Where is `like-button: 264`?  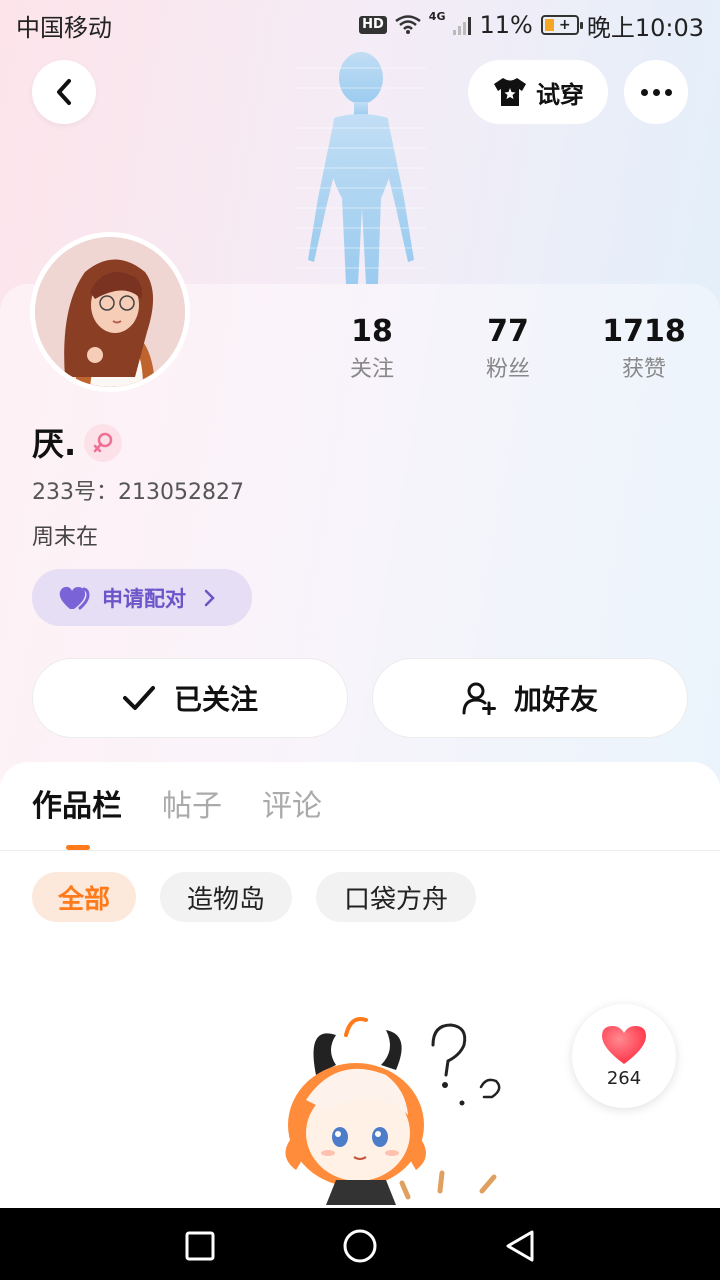
like-button: 264 is located at coordinates (624, 1056).